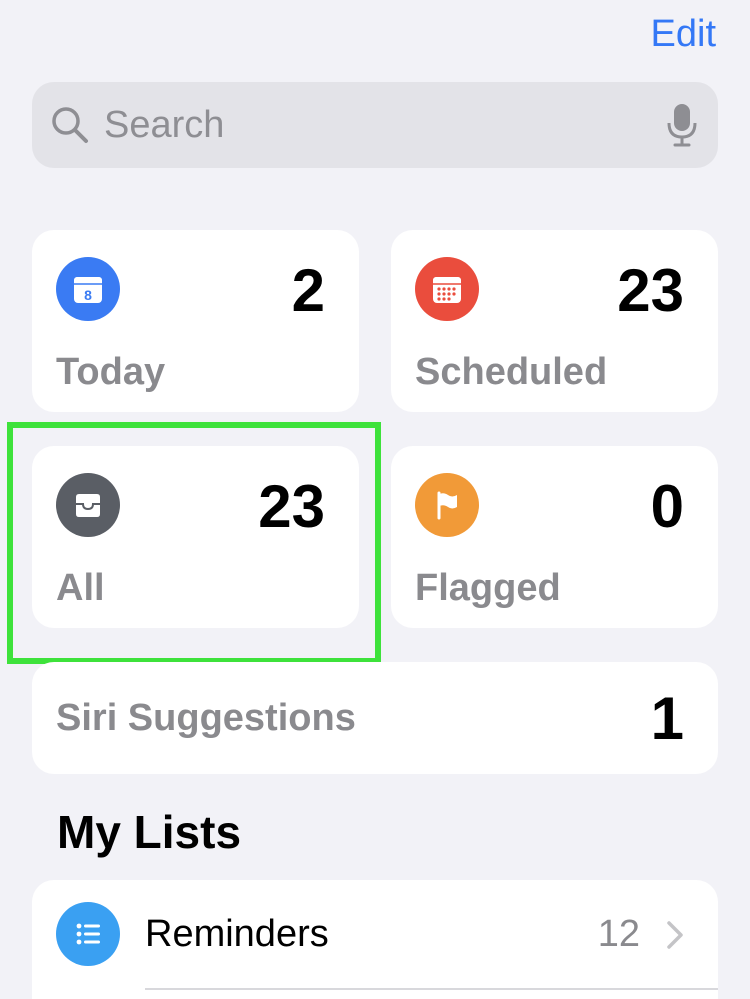 The image size is (750, 999). Describe the element at coordinates (80, 588) in the screenshot. I see `all-label: All` at that location.